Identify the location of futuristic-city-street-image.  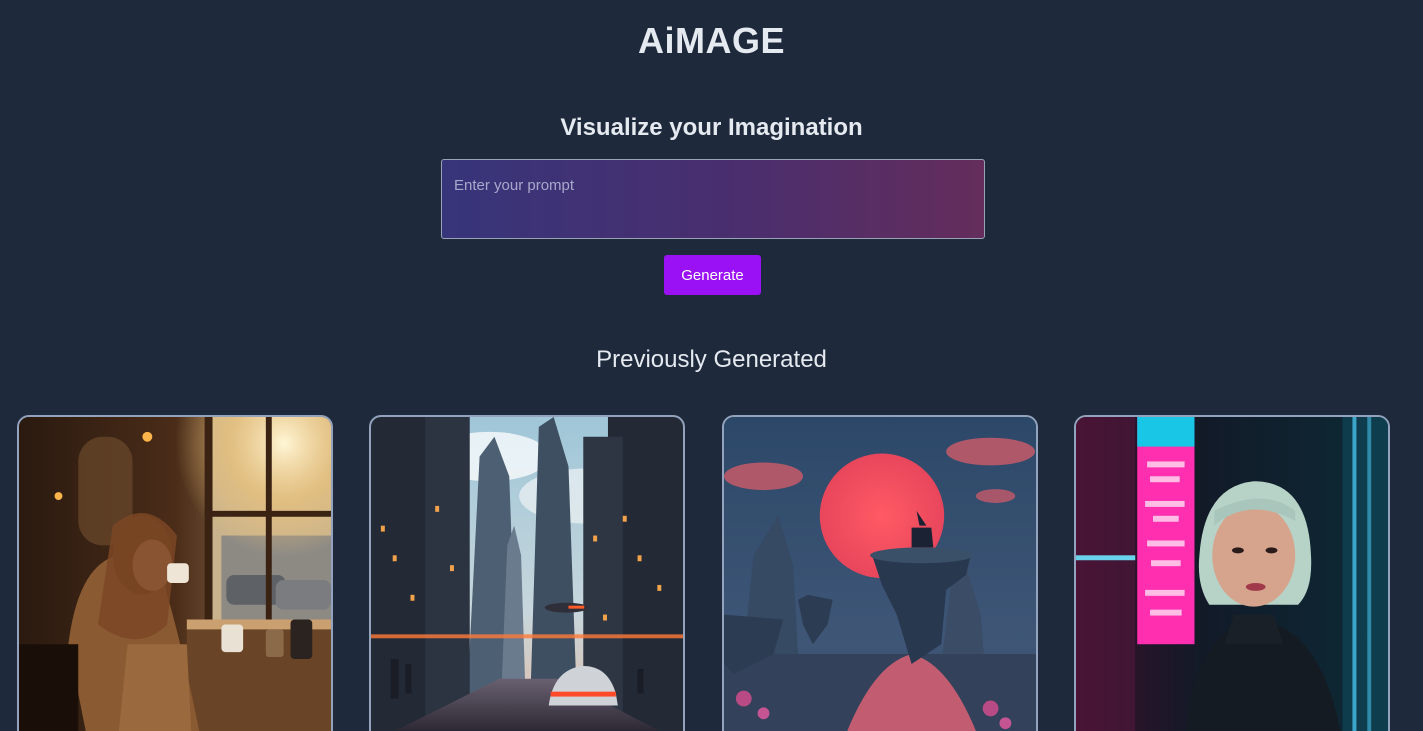
(527, 574).